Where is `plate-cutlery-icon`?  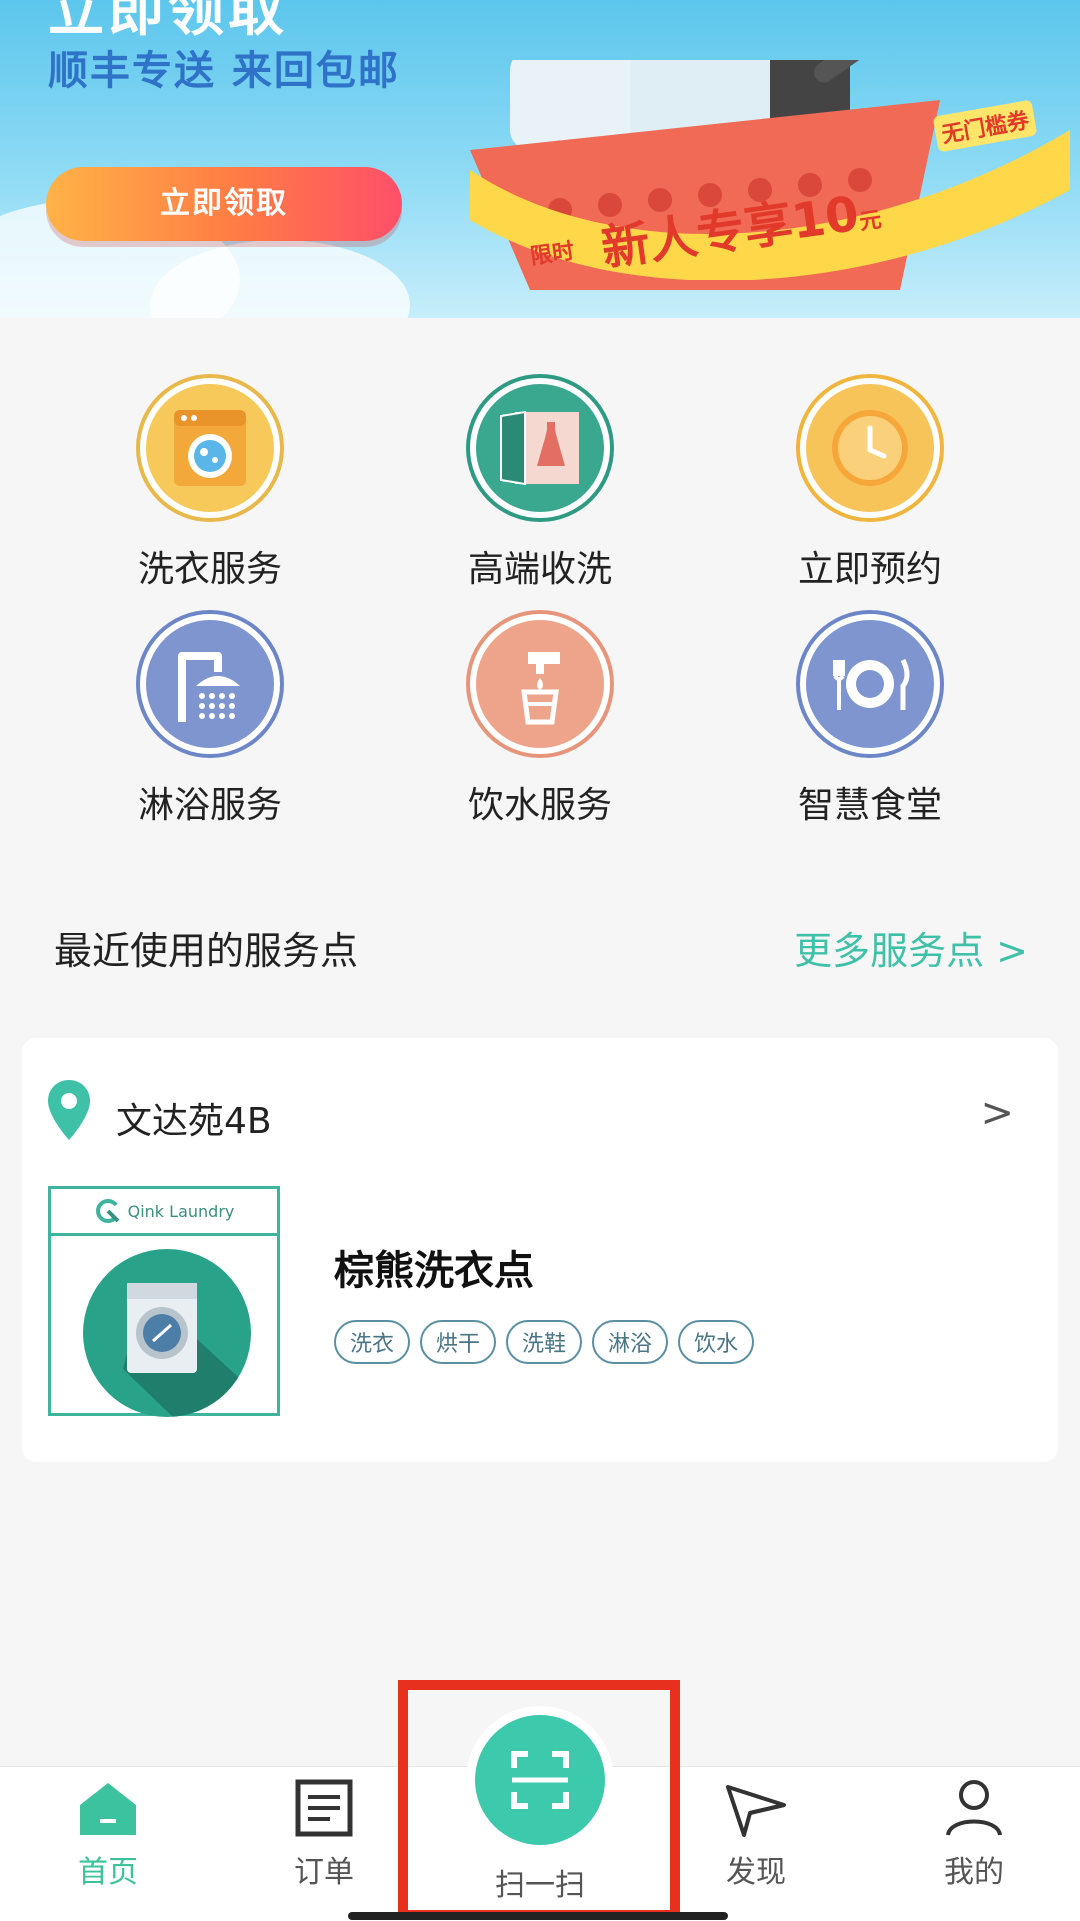
plate-cutlery-icon is located at coordinates (870, 684).